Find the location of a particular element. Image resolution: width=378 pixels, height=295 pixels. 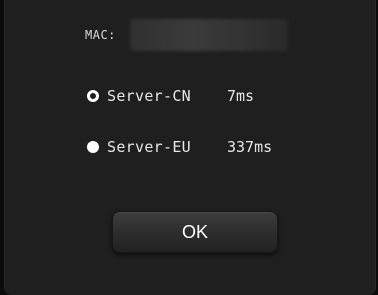

mac-label: MAC: is located at coordinates (100, 35).